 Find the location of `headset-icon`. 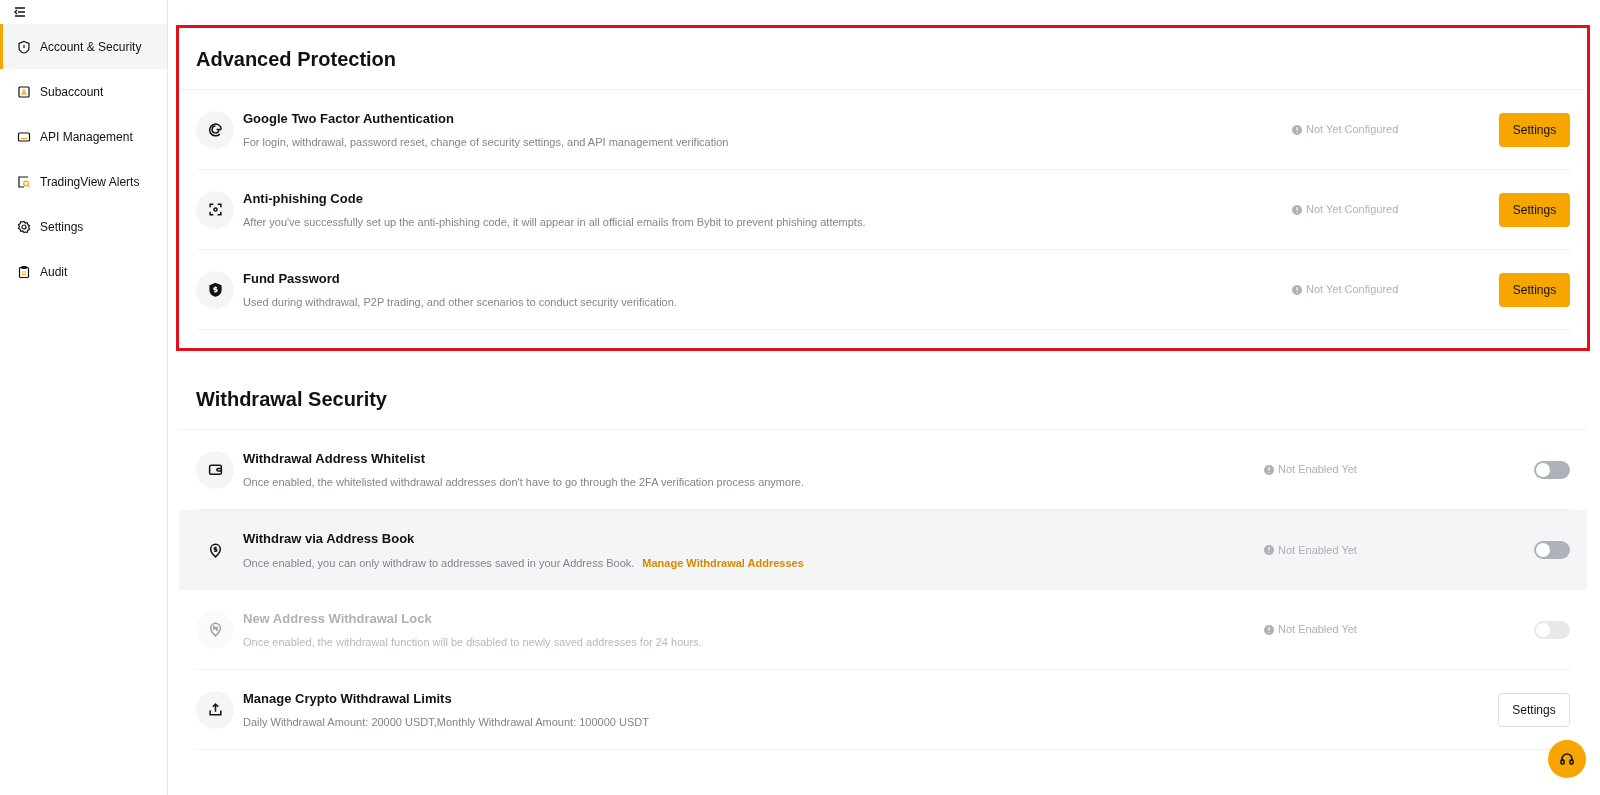

headset-icon is located at coordinates (1567, 759).